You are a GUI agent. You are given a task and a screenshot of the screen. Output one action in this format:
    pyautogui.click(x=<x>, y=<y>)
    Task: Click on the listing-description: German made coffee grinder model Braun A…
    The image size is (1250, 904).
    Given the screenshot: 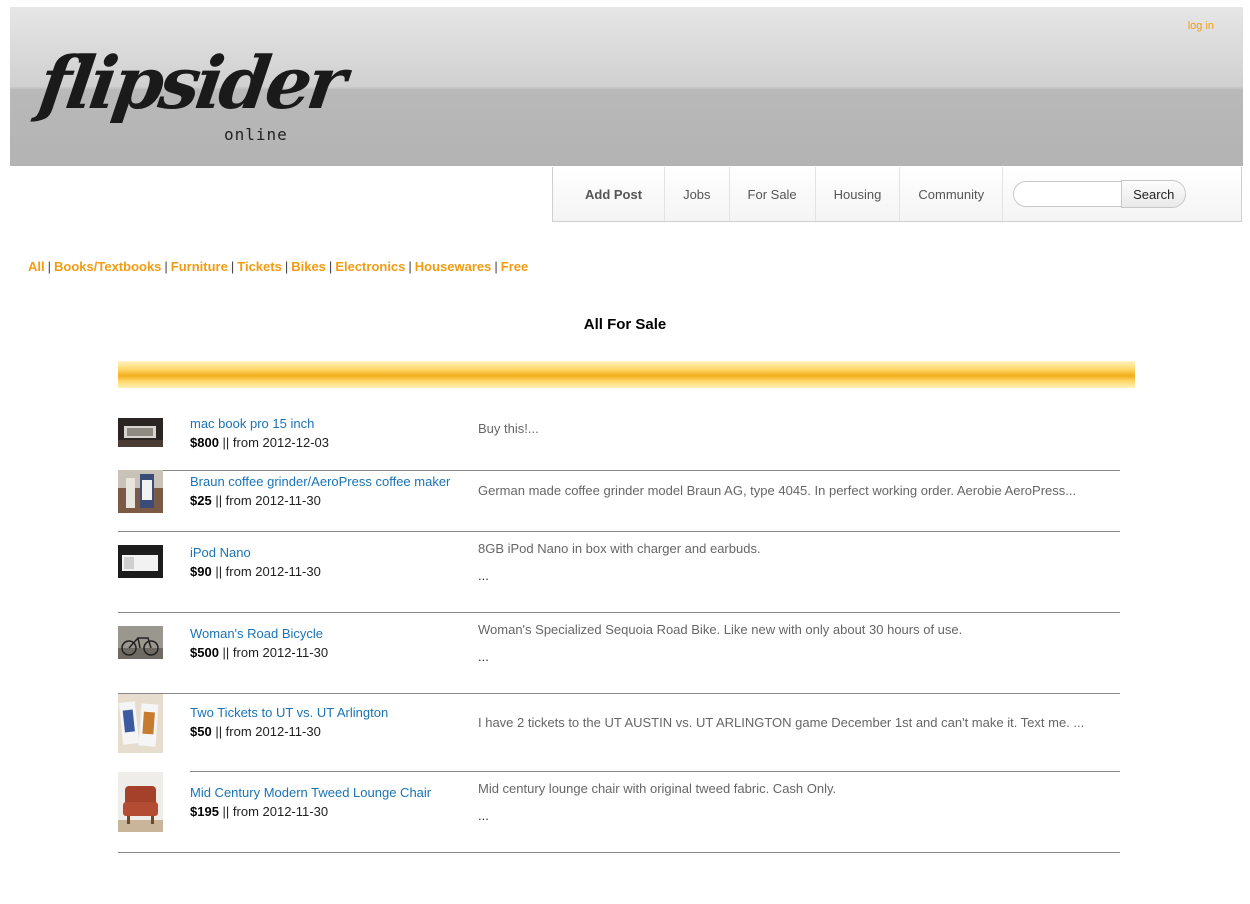 What is the action you would take?
    pyautogui.click(x=777, y=490)
    